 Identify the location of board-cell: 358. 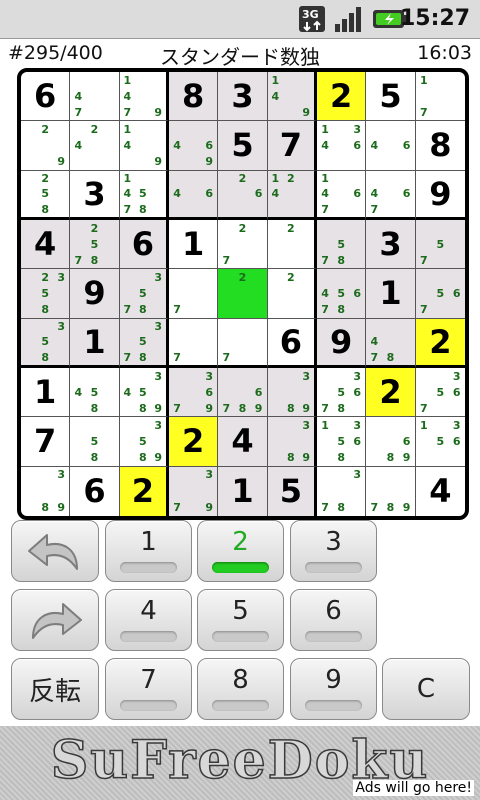
(46, 343).